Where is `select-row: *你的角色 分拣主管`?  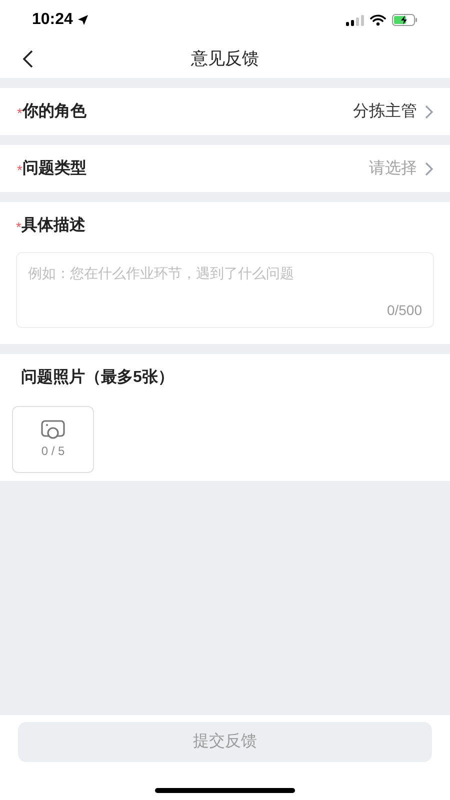 select-row: *你的角色 分拣主管 is located at coordinates (225, 111).